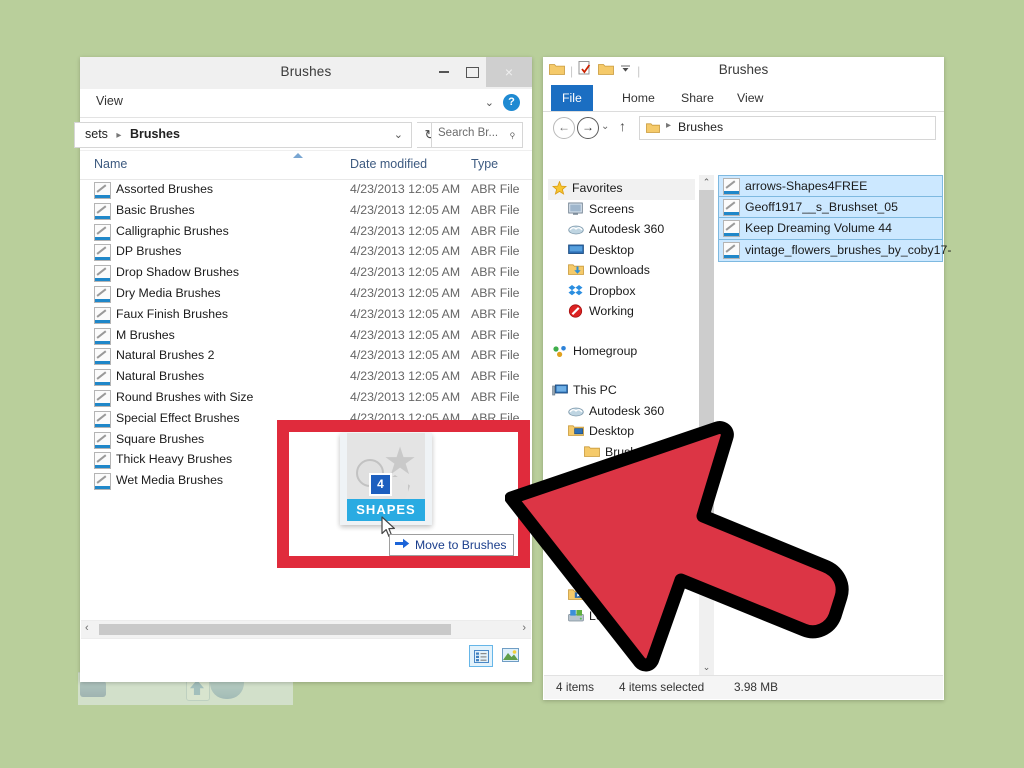 This screenshot has width=1024, height=768. Describe the element at coordinates (388, 164) in the screenshot. I see `column-header-date-modified: Date modified` at that location.